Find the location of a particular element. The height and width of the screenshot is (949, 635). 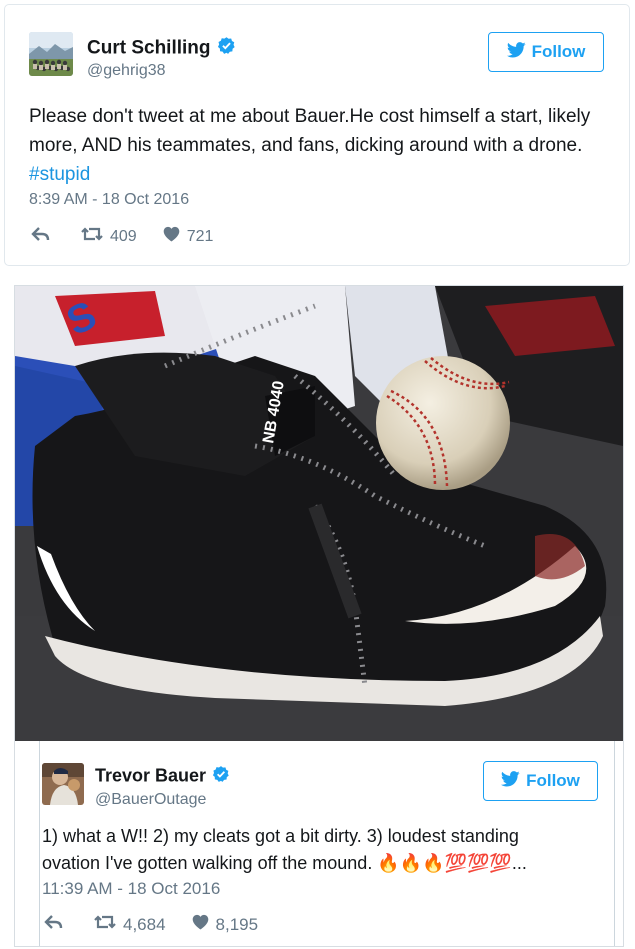

tweet-timestamp: 8:39 AM - 18 Oct 2016 is located at coordinates (109, 200).